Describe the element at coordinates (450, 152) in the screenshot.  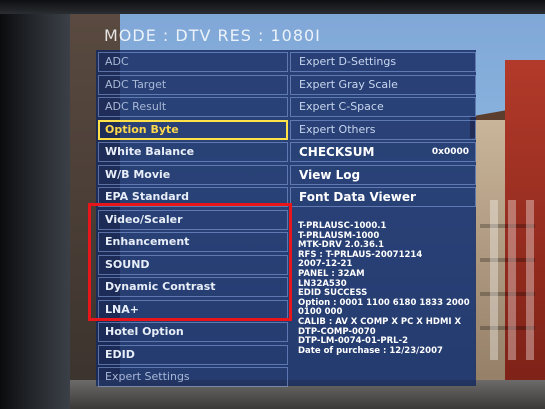
I see `checksum-value: 0x0000` at that location.